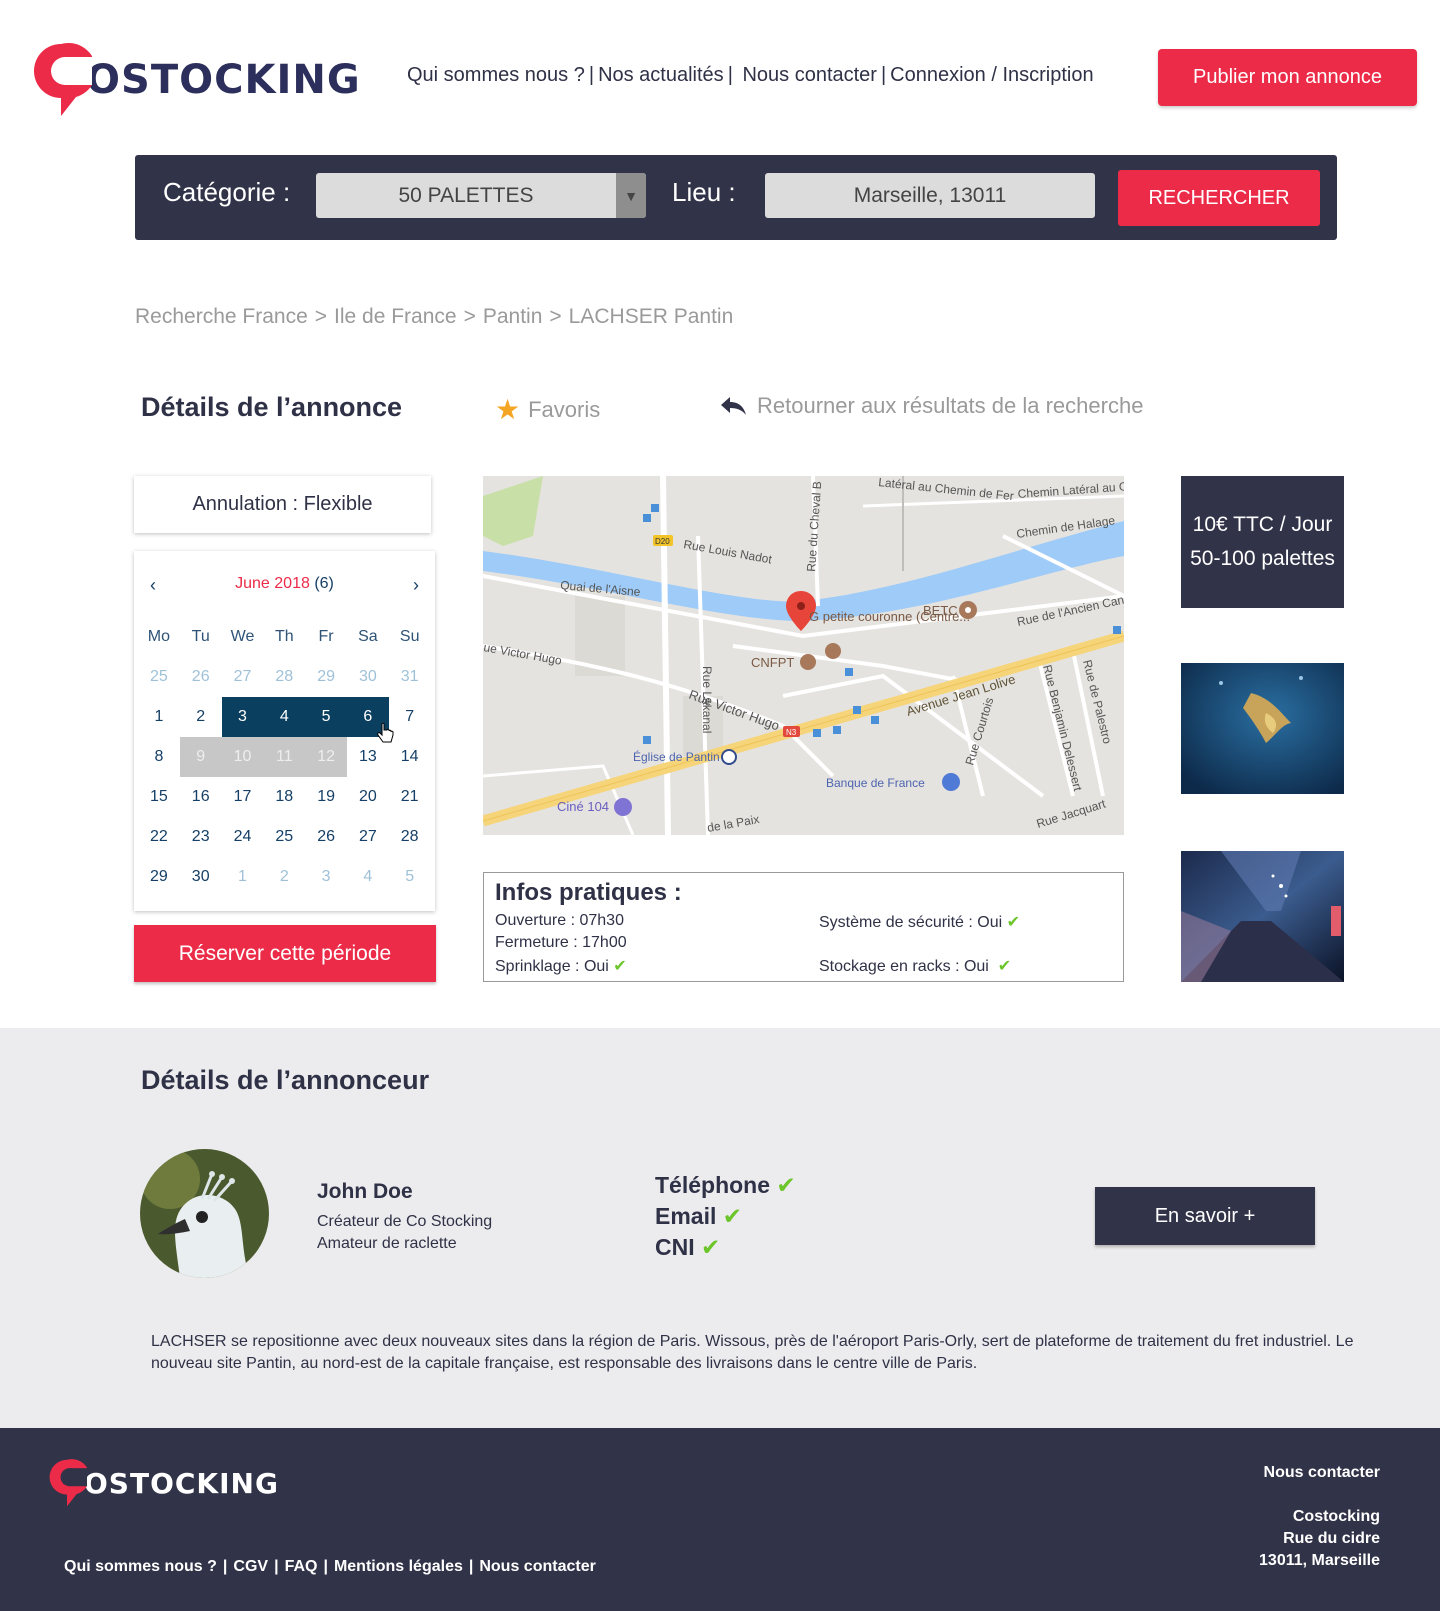 Image resolution: width=1440 pixels, height=1611 pixels. What do you see at coordinates (368, 837) in the screenshot?
I see `calendar-day: 27` at bounding box center [368, 837].